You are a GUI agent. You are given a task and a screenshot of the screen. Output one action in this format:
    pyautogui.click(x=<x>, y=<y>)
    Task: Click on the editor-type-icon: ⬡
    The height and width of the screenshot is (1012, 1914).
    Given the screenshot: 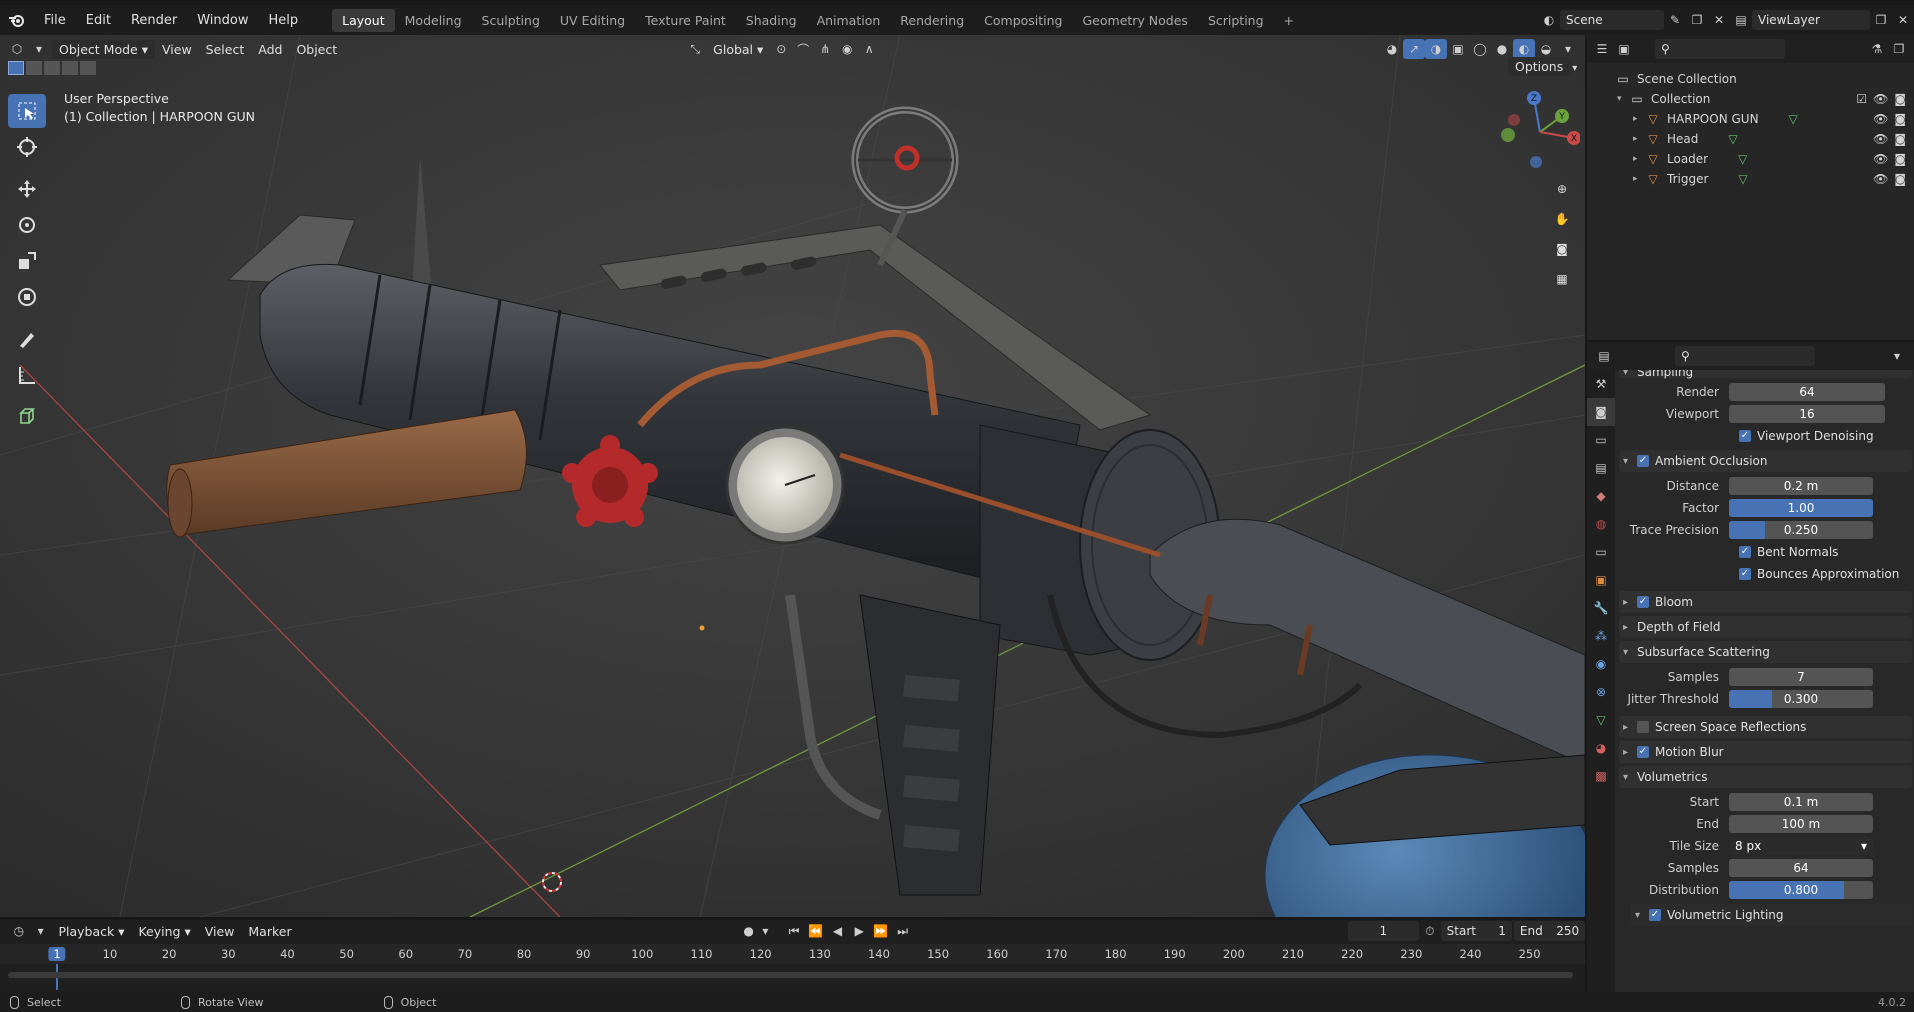 What is the action you would take?
    pyautogui.click(x=17, y=49)
    